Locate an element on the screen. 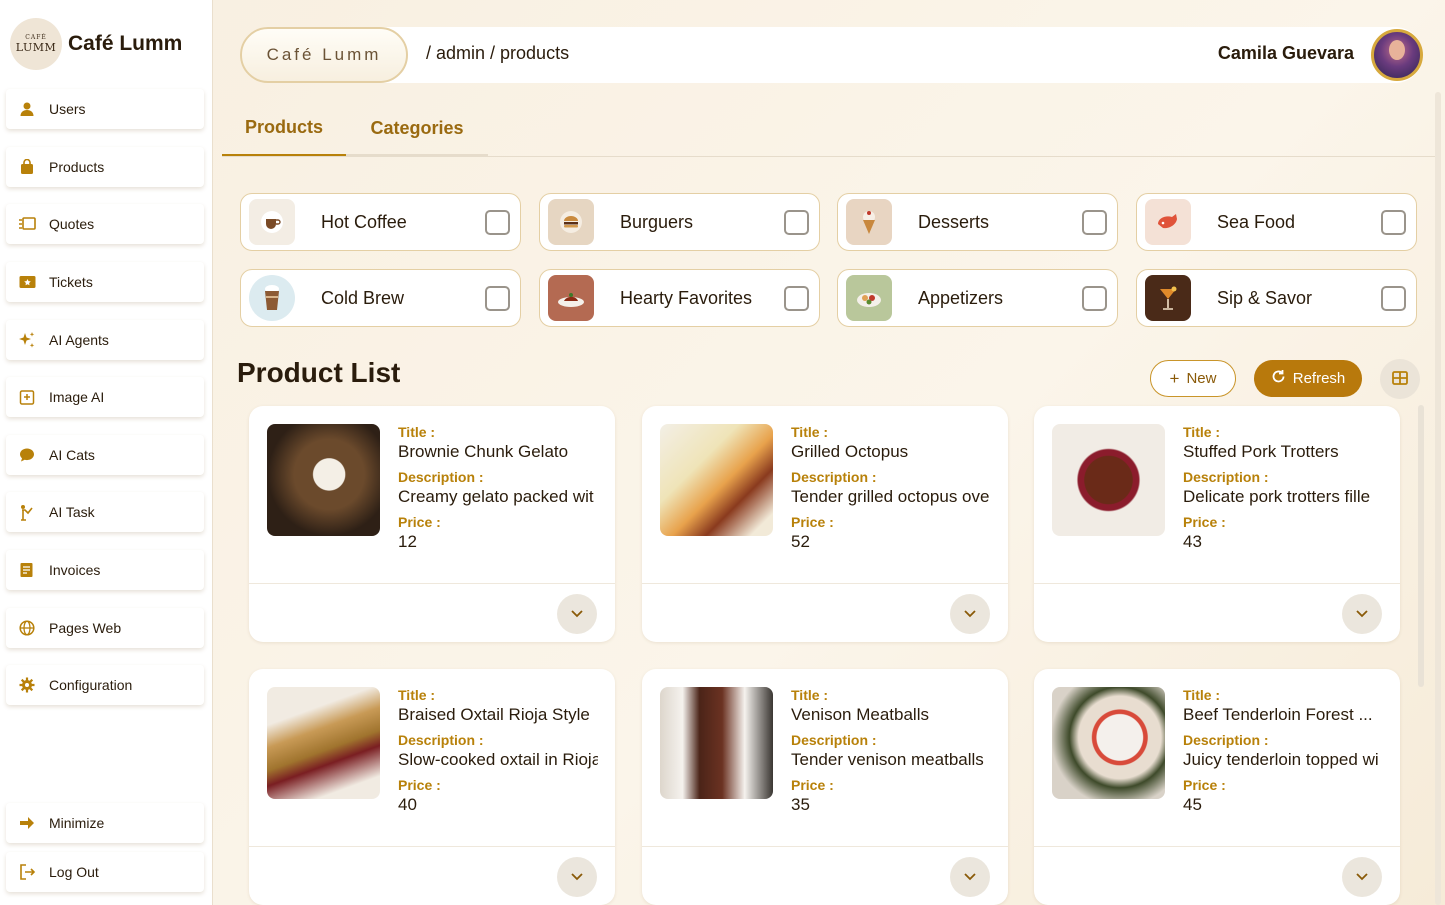 The height and width of the screenshot is (905, 1445). seafood-icon is located at coordinates (1168, 222).